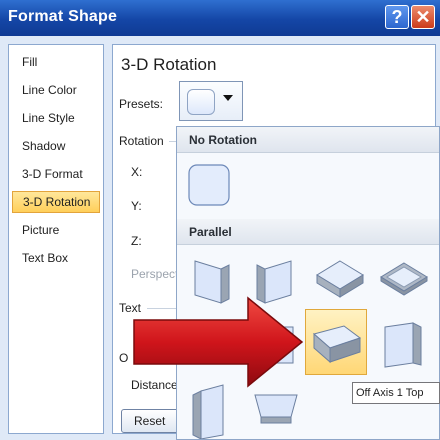 This screenshot has width=440, height=440. I want to click on presets-dropdown, so click(211, 101).